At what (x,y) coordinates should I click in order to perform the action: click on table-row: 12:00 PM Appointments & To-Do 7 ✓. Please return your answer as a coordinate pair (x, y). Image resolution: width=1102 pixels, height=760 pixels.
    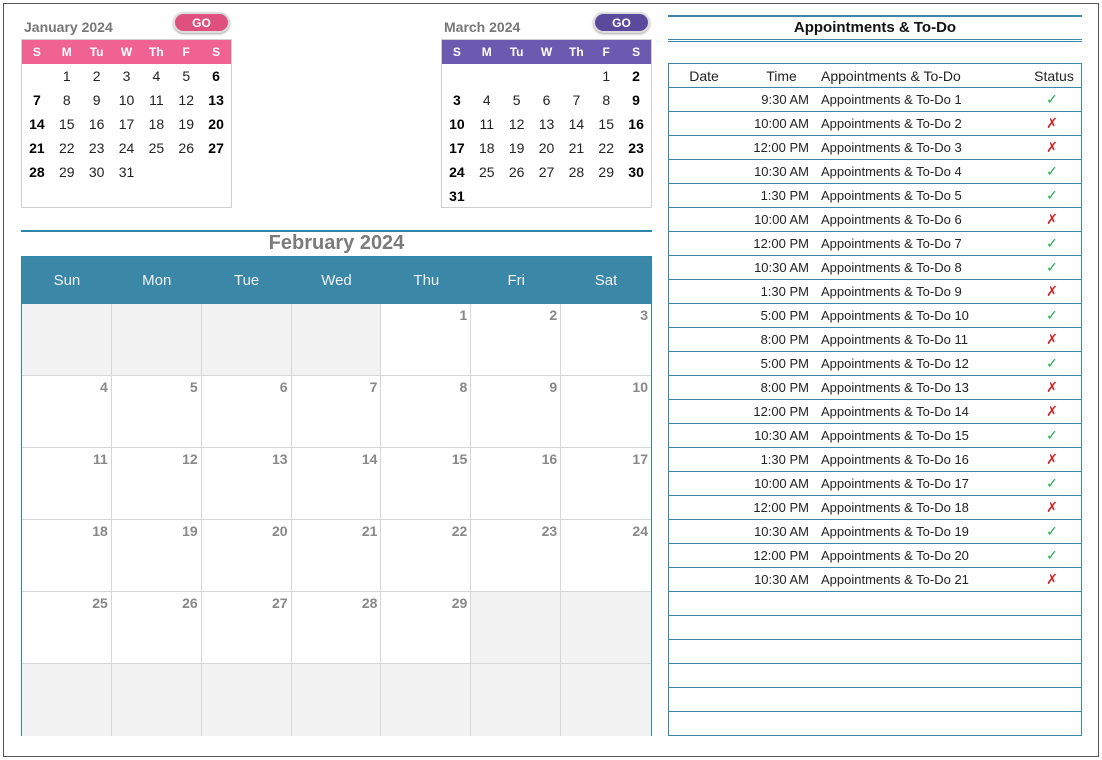
    Looking at the image, I should click on (875, 244).